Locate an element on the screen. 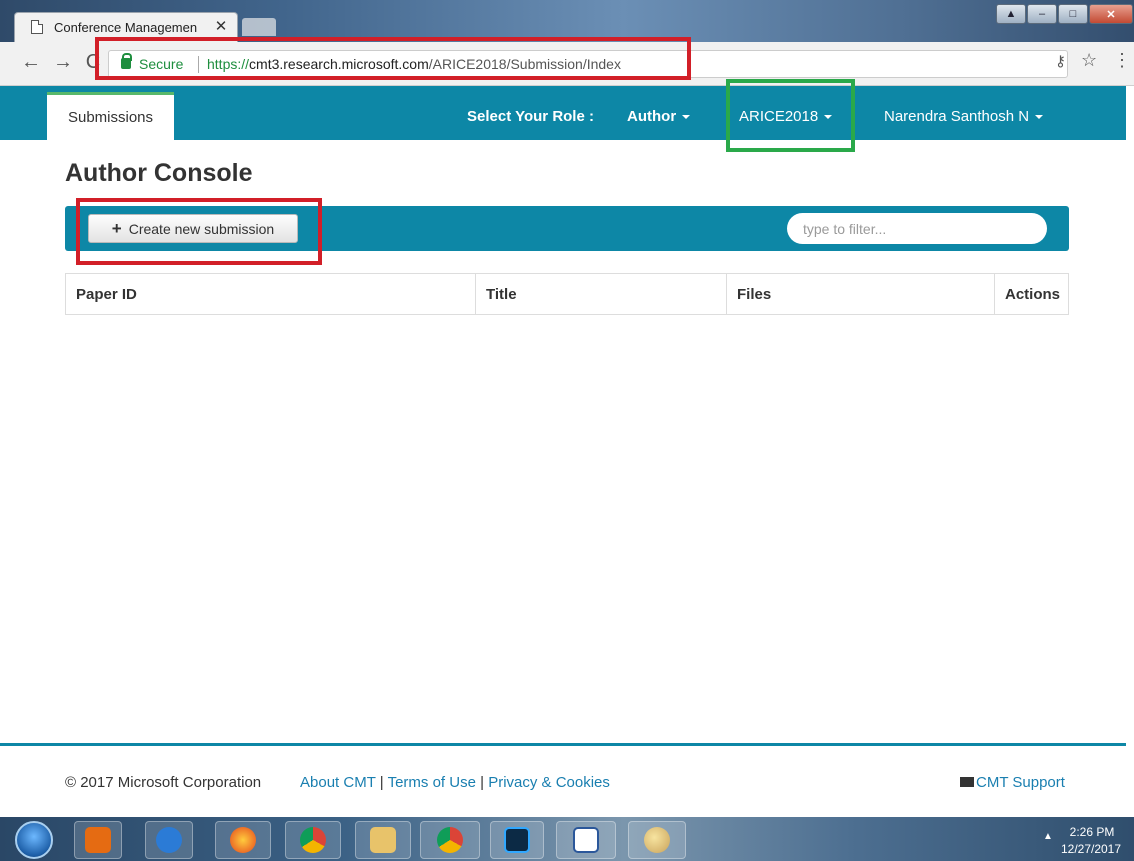 The image size is (1134, 861). upload-icon: ▲ is located at coordinates (1011, 14).